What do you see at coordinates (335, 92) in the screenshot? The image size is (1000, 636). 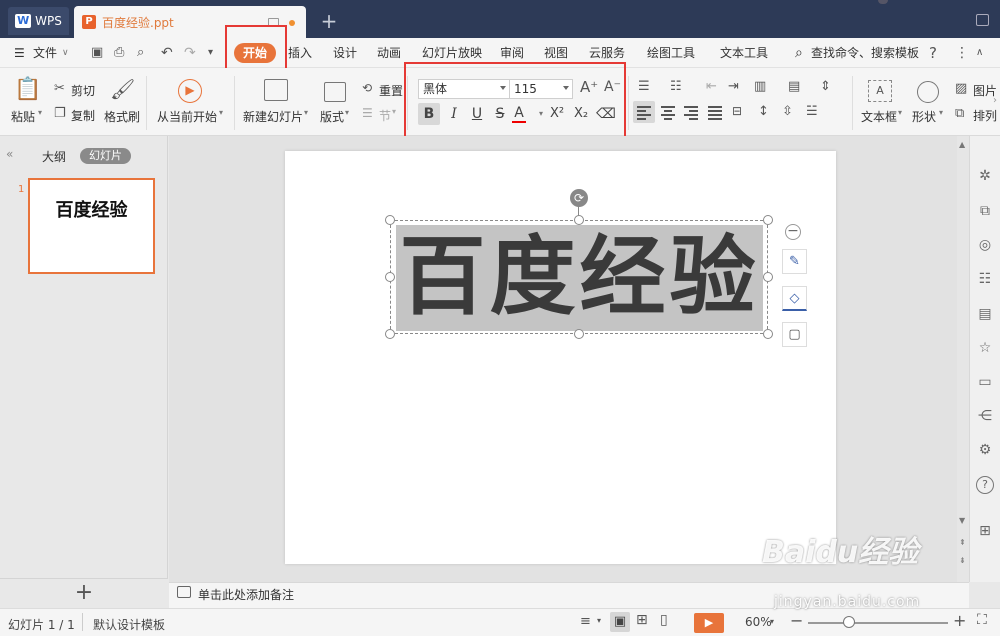 I see `layout-icon` at bounding box center [335, 92].